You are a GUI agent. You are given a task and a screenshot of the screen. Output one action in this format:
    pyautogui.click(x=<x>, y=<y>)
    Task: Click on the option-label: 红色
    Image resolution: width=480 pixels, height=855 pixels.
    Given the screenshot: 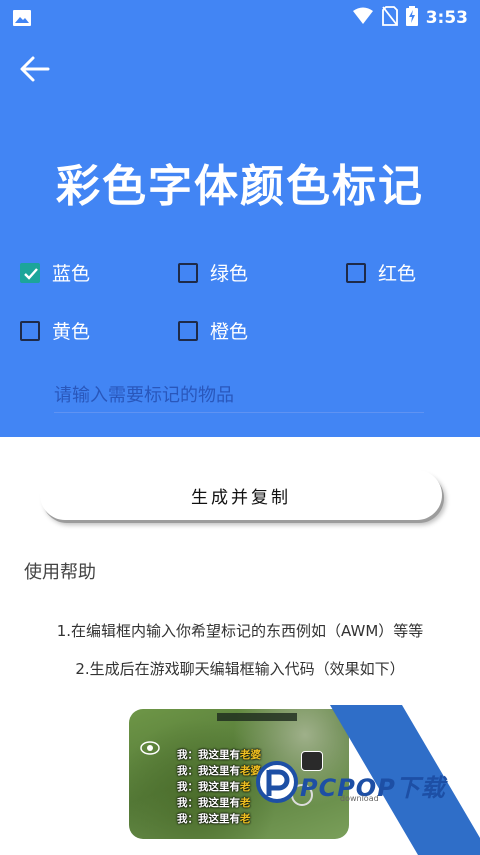 What is the action you would take?
    pyautogui.click(x=397, y=274)
    